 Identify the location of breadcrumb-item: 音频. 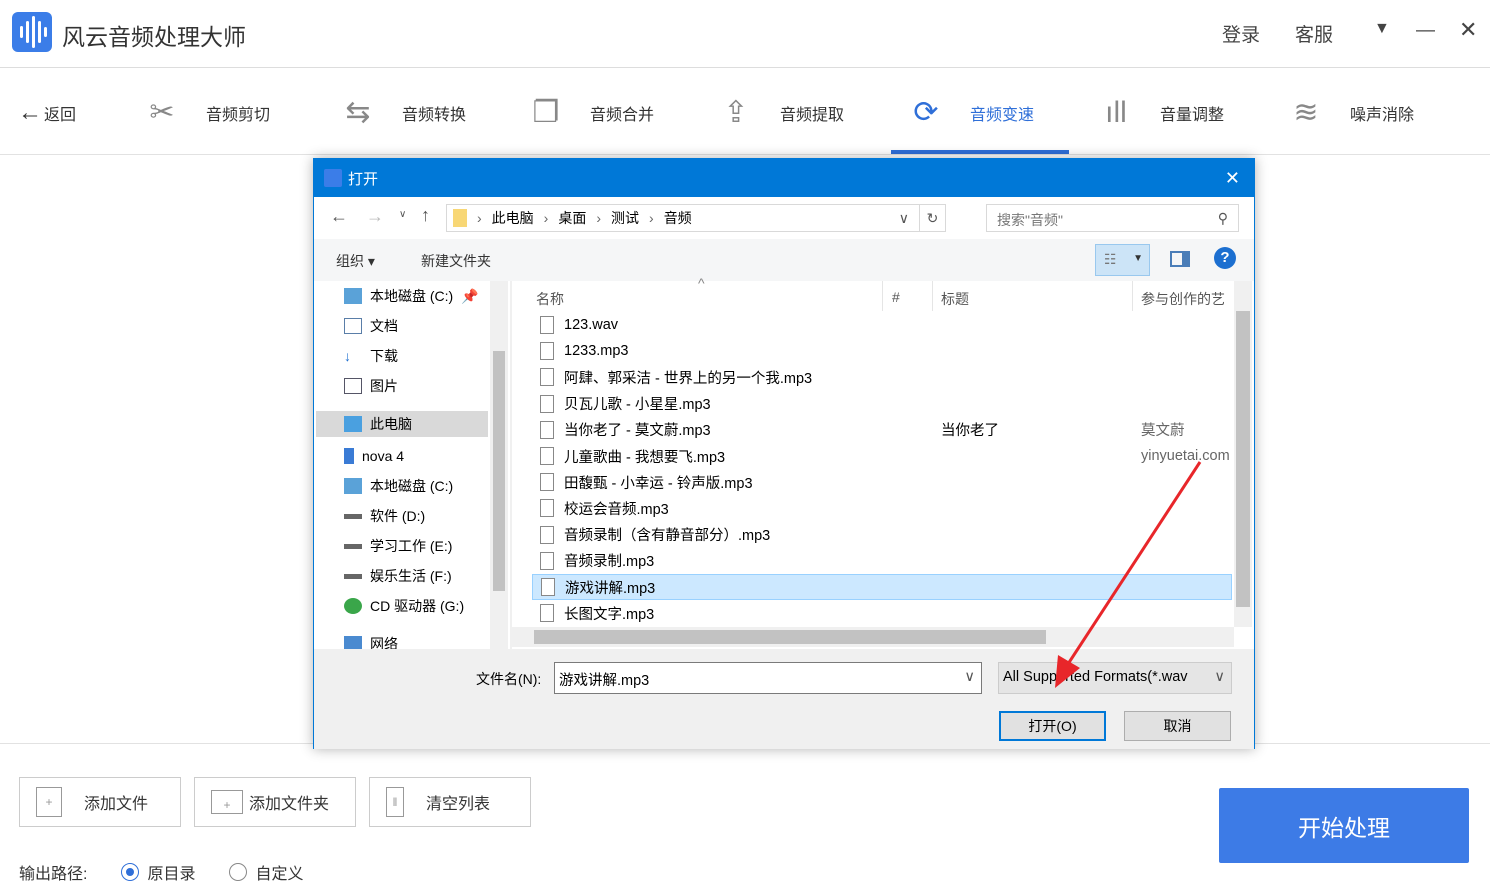
(678, 218).